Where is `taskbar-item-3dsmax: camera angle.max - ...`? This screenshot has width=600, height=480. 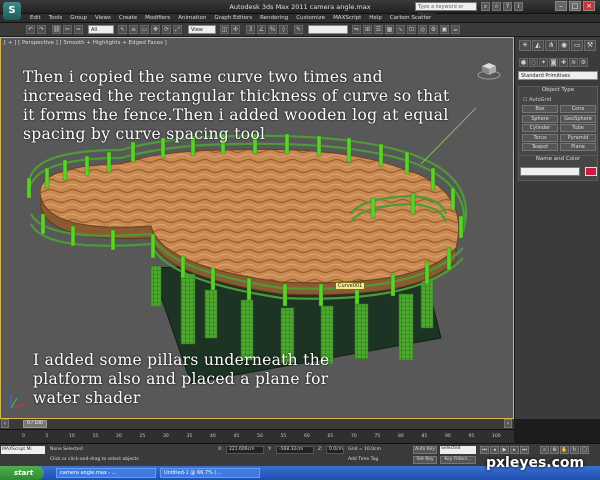
taskbar-item-3dsmax: camera angle.max - ... is located at coordinates (106, 473).